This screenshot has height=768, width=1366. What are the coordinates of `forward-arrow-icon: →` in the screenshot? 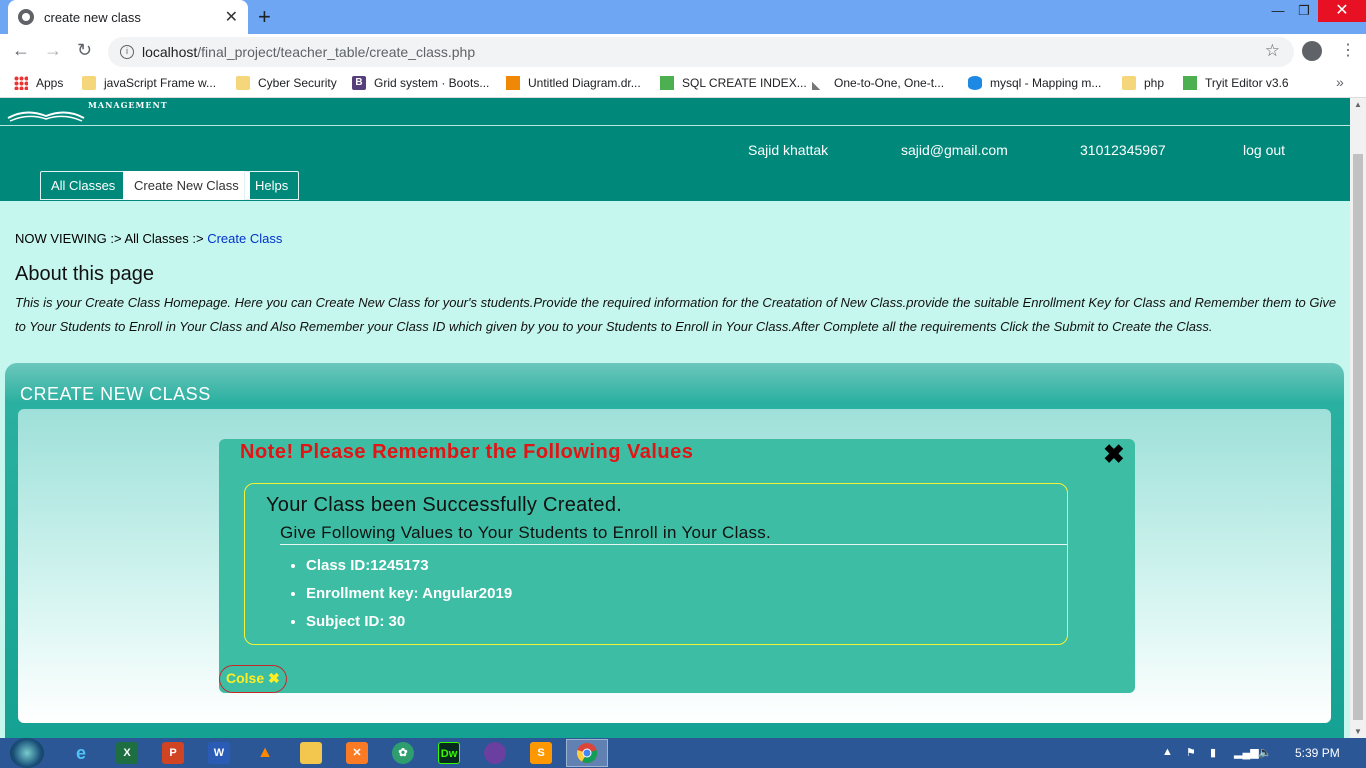 It's located at (53, 50).